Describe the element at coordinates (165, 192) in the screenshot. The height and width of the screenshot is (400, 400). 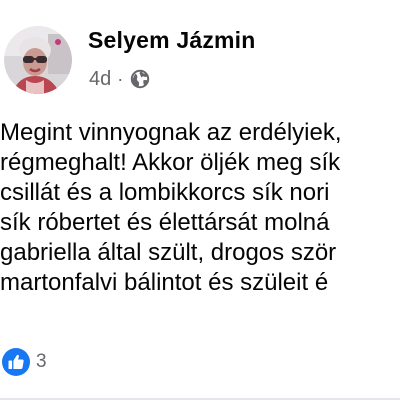
I see `post-text-line: csillát és a lombikkorcs sík nori` at that location.